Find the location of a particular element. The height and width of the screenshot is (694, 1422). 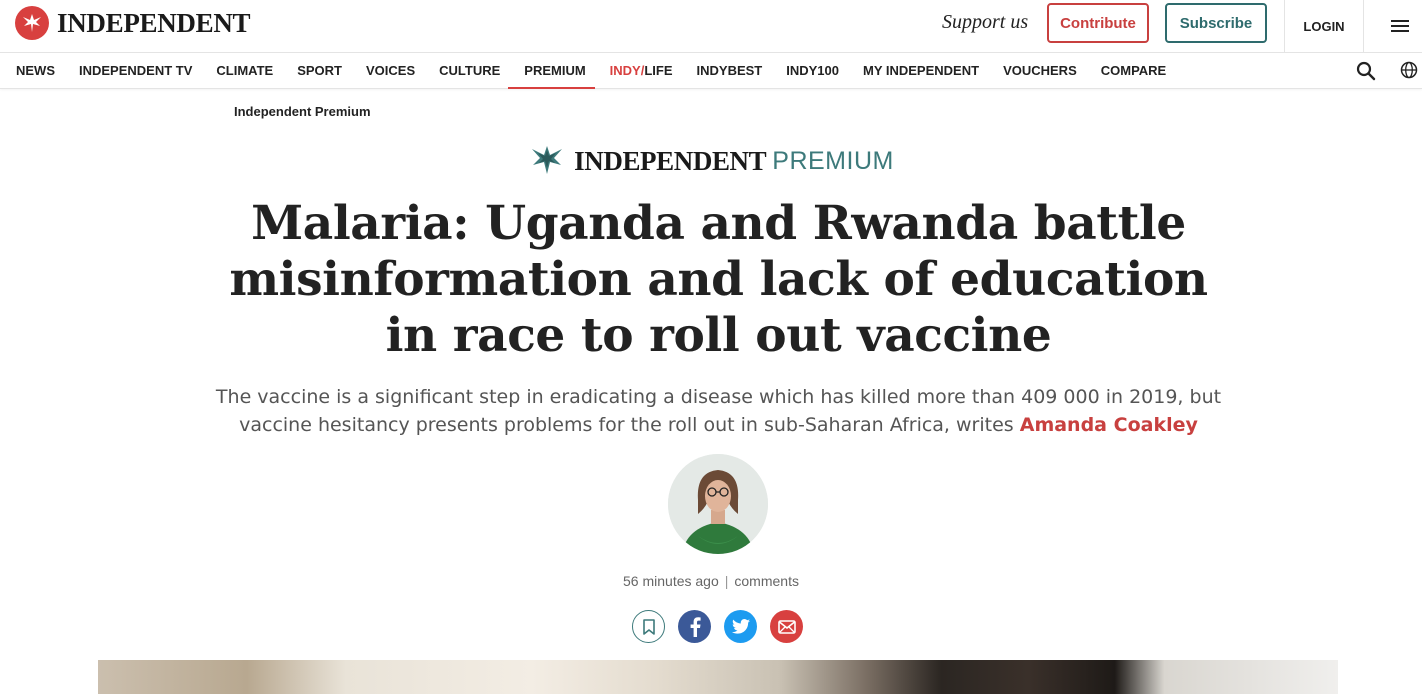

email-icon is located at coordinates (786, 626).